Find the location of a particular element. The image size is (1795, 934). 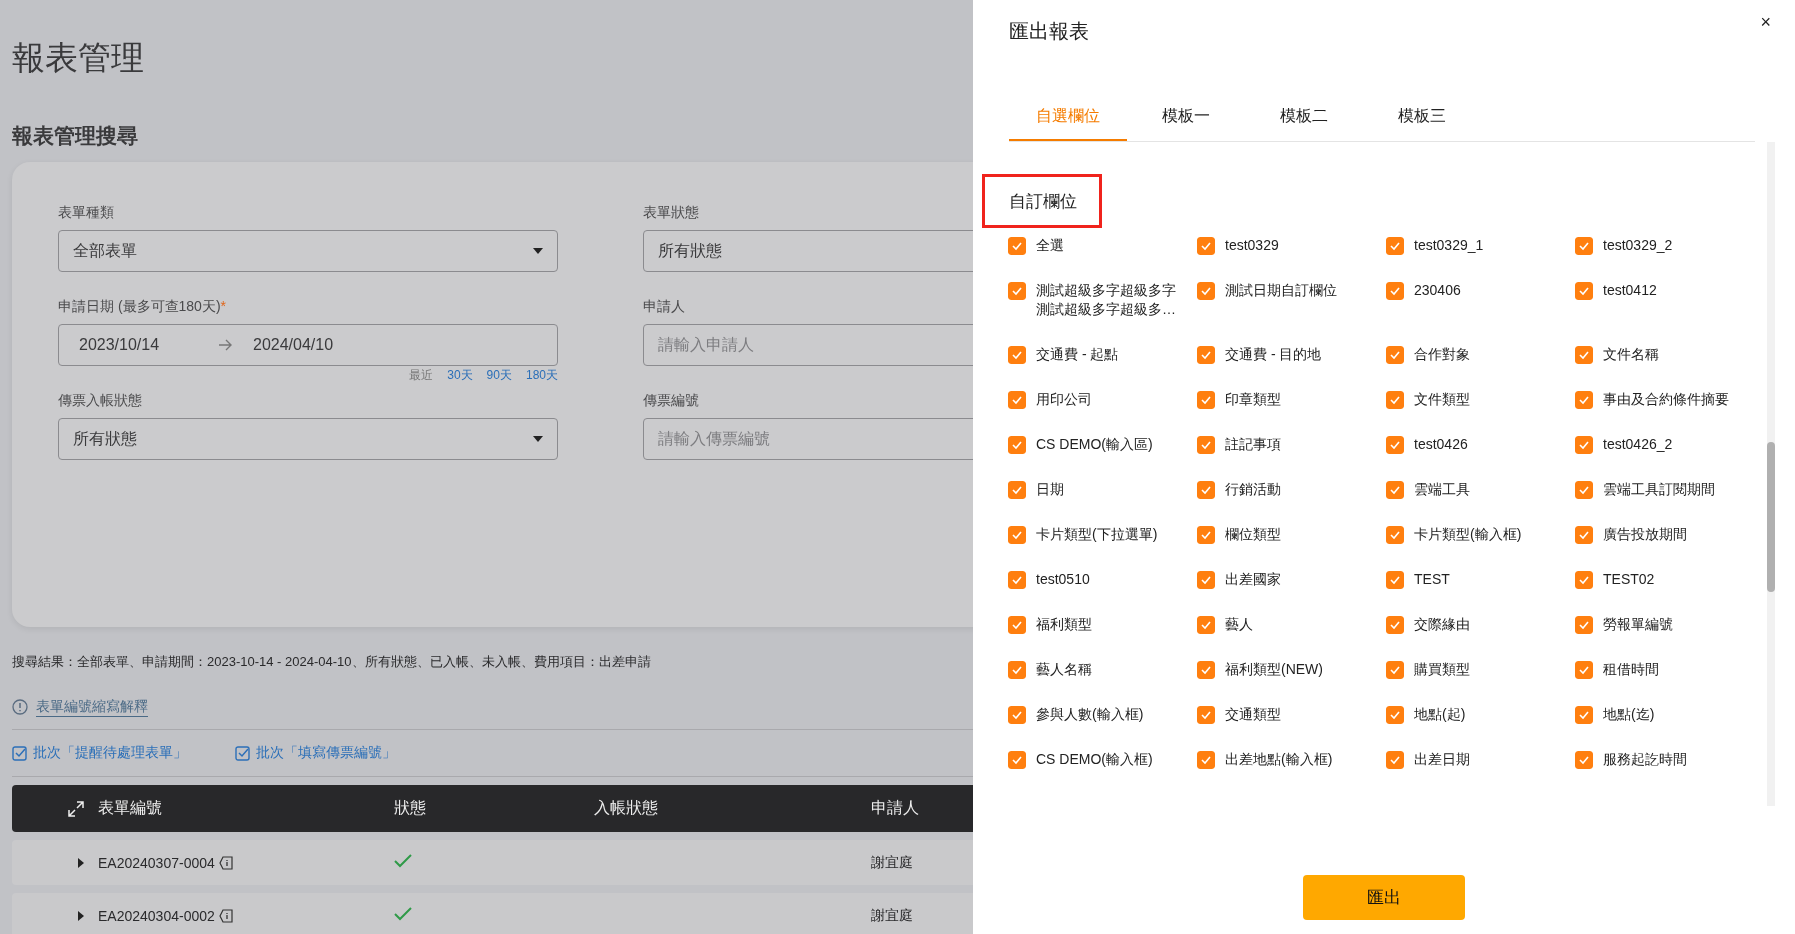

field-checkbox: 出差地點(輸入框) is located at coordinates (1265, 772).